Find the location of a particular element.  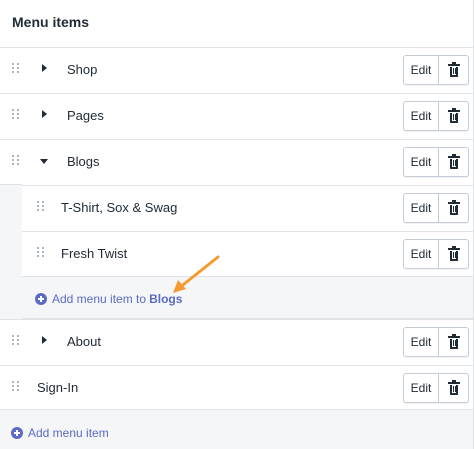

page-title: Menu items is located at coordinates (51, 22).